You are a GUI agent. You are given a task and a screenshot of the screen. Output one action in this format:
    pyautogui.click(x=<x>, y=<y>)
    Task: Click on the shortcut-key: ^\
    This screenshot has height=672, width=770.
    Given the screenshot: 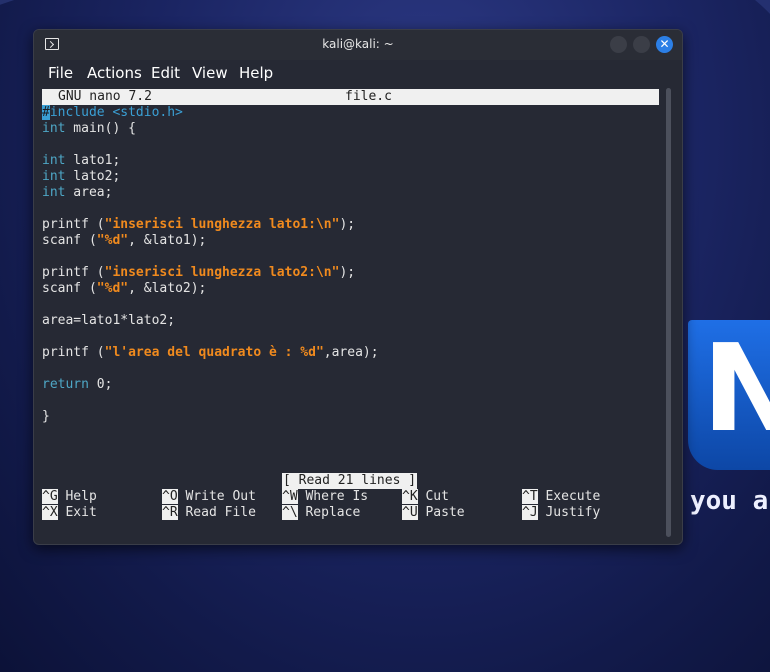 What is the action you would take?
    pyautogui.click(x=290, y=512)
    